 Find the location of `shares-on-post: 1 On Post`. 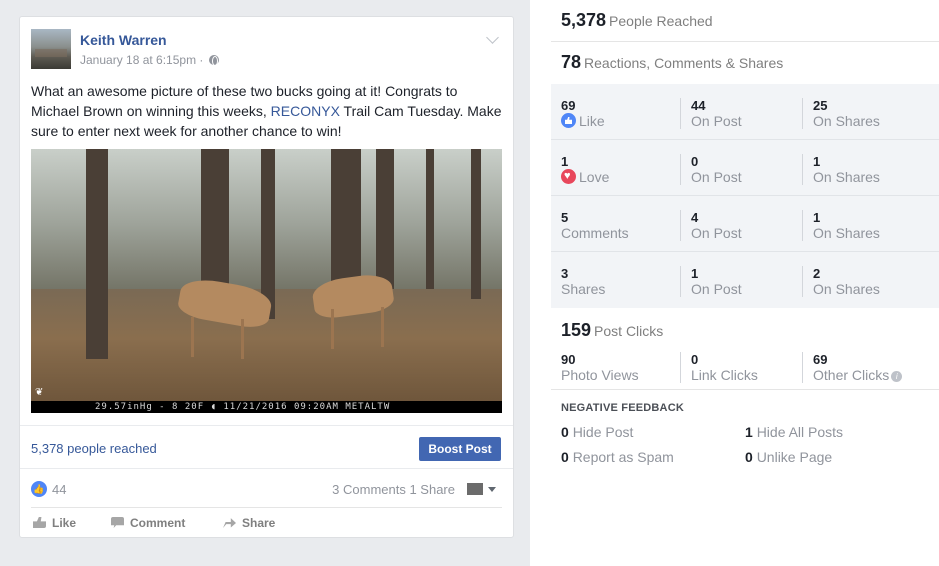

shares-on-post: 1 On Post is located at coordinates (739, 281).